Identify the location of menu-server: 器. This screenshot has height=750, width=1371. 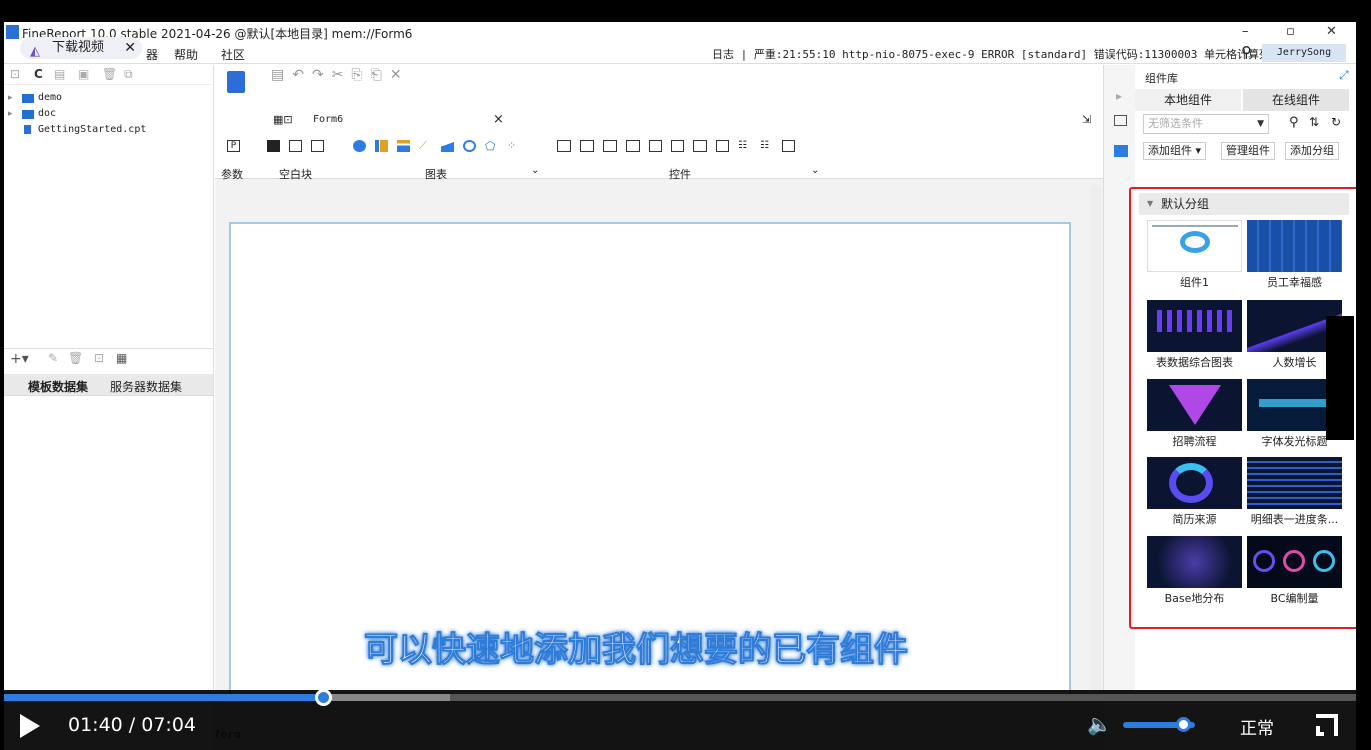
(152, 54).